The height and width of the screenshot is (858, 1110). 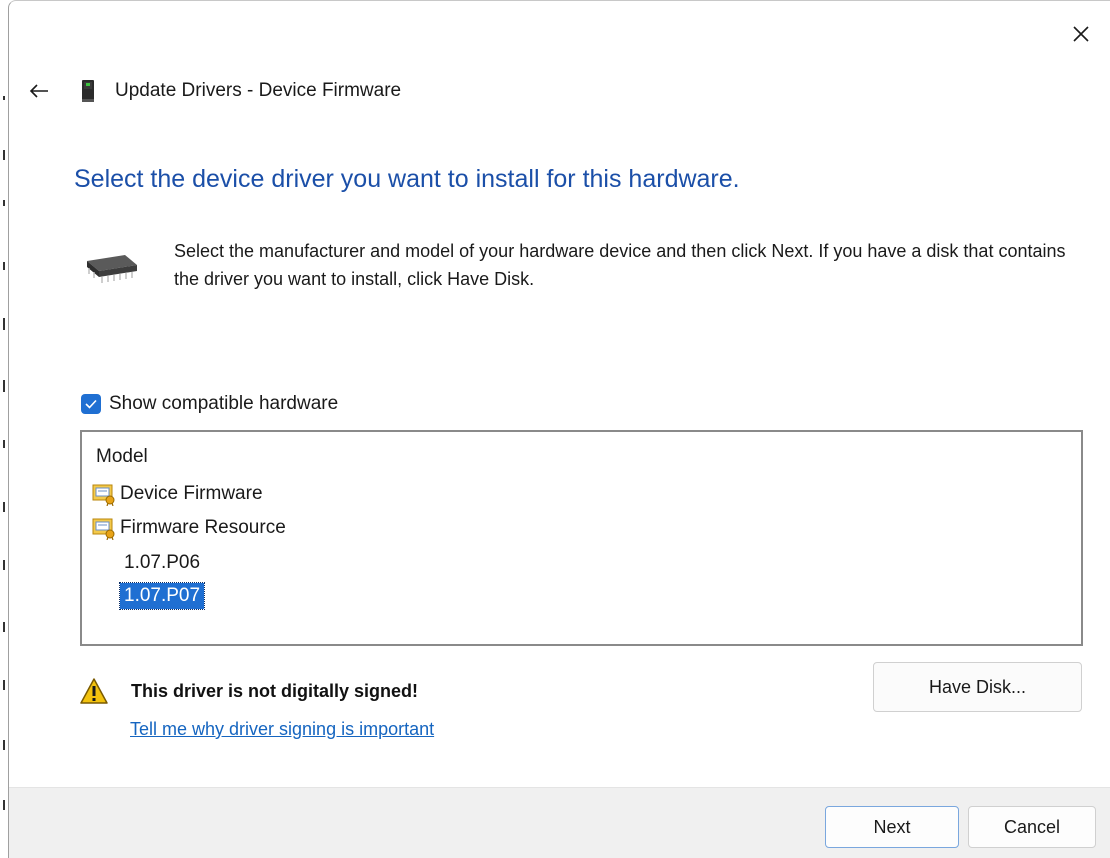 I want to click on model-column-header: Model, so click(x=122, y=456).